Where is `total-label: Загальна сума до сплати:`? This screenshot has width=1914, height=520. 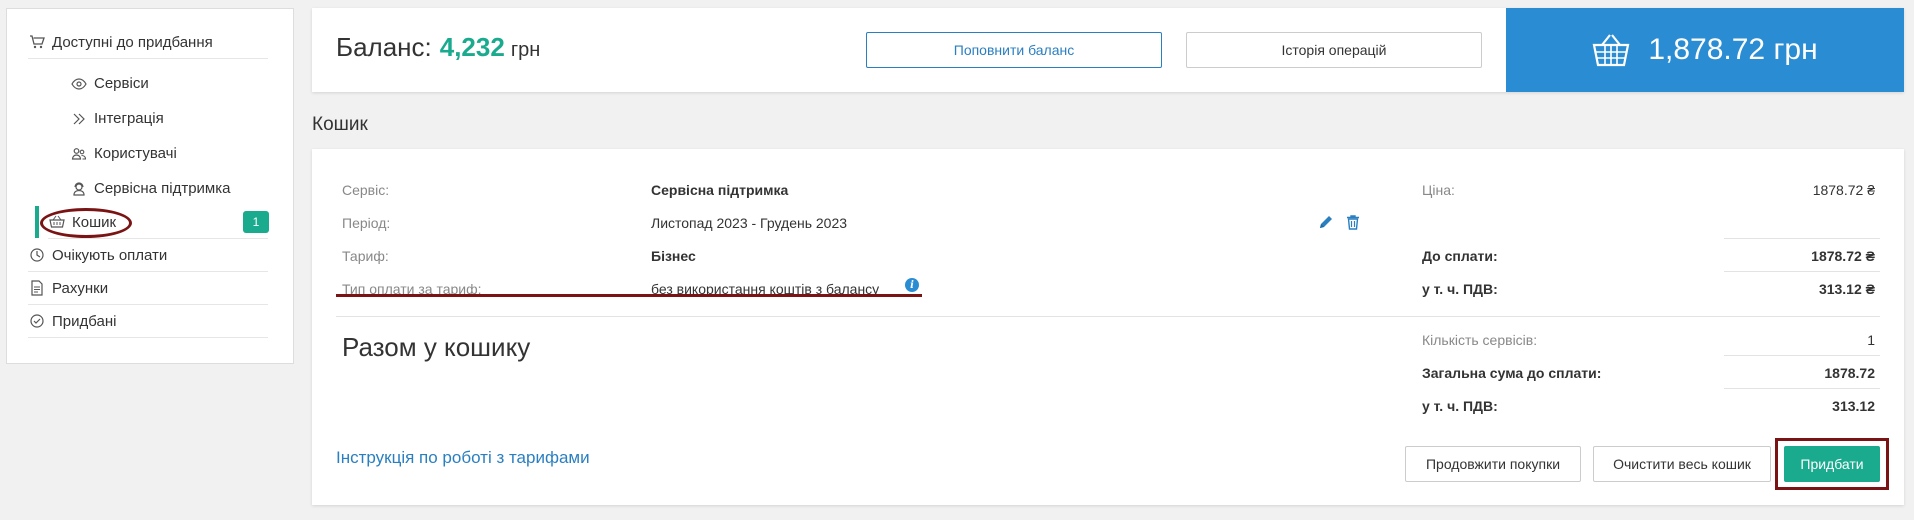 total-label: Загальна сума до сплати: is located at coordinates (1512, 373).